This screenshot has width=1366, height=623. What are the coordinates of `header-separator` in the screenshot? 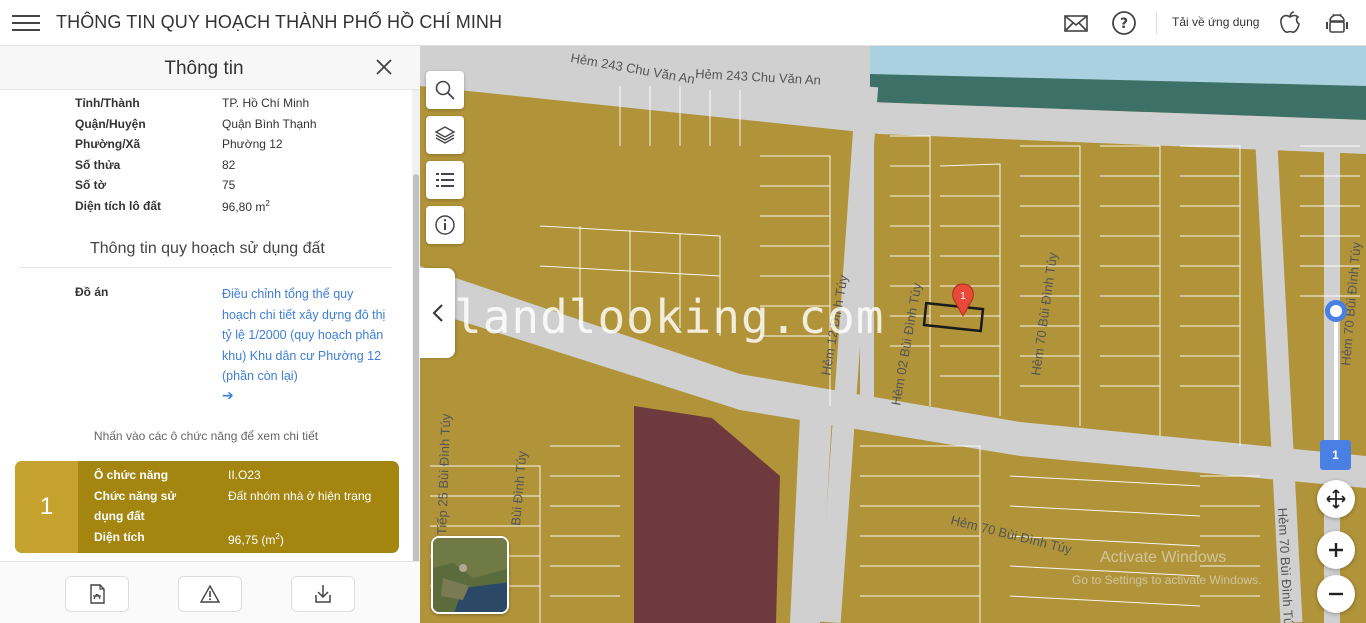 It's located at (1156, 23).